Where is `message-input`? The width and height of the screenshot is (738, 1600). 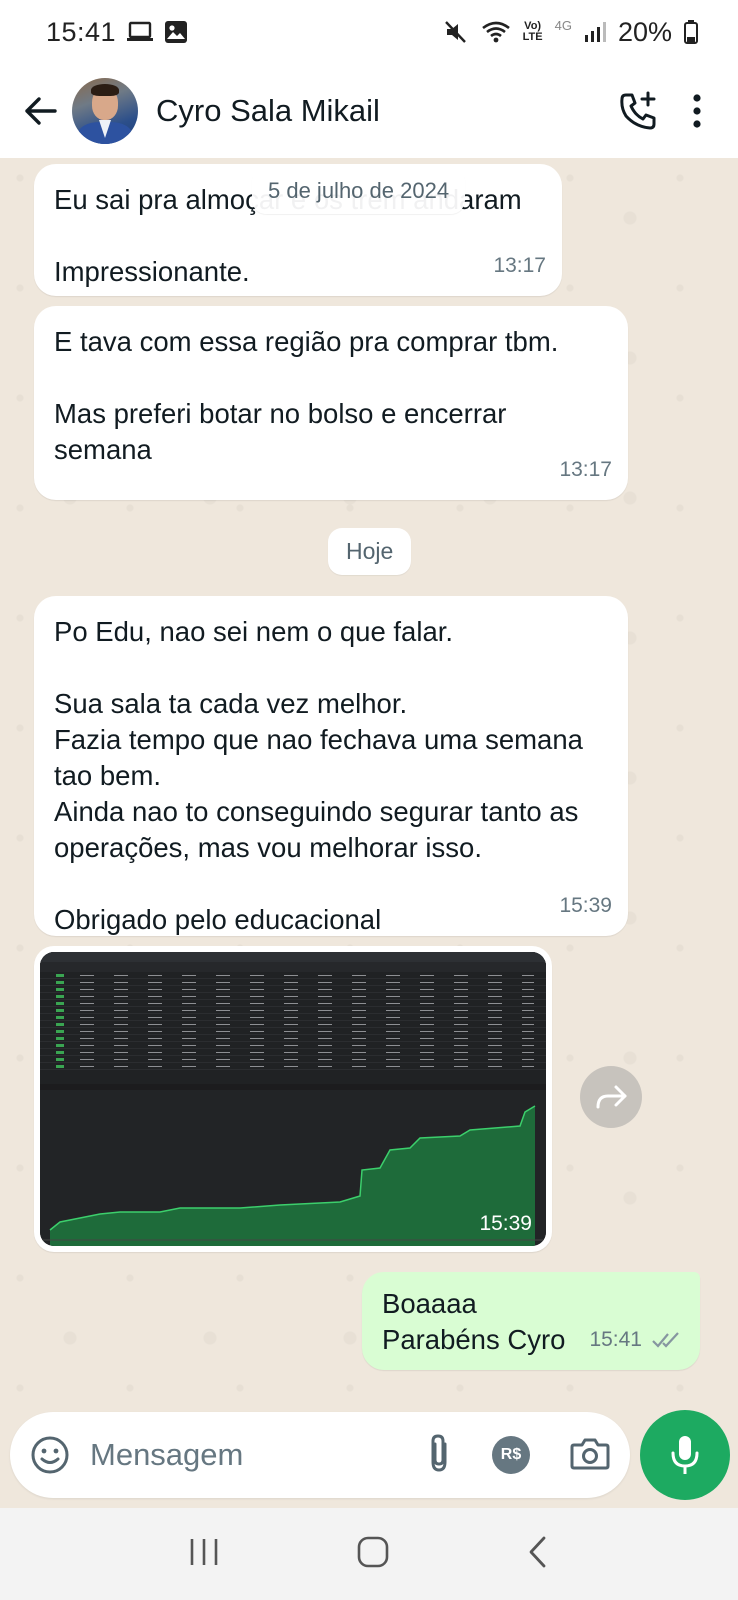 message-input is located at coordinates (230, 1455).